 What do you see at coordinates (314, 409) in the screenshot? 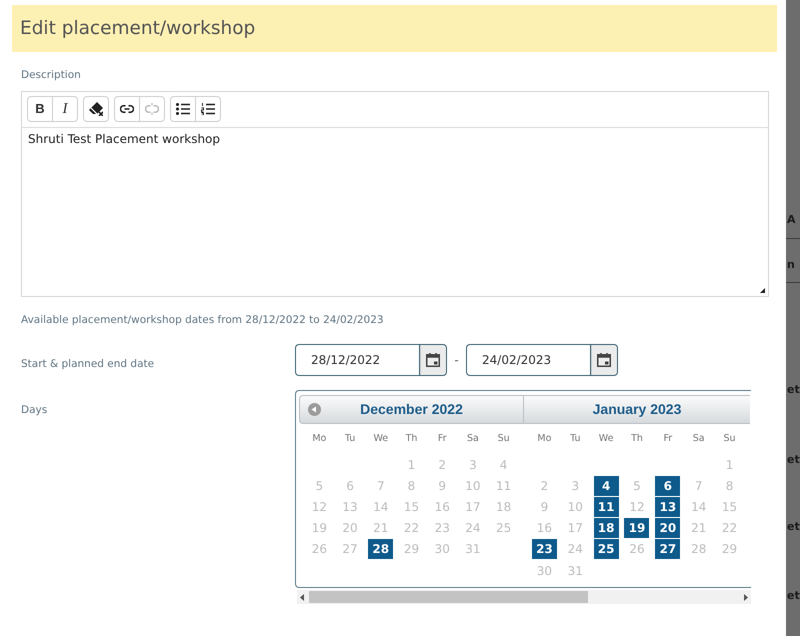
I see `previous-month-icon` at bounding box center [314, 409].